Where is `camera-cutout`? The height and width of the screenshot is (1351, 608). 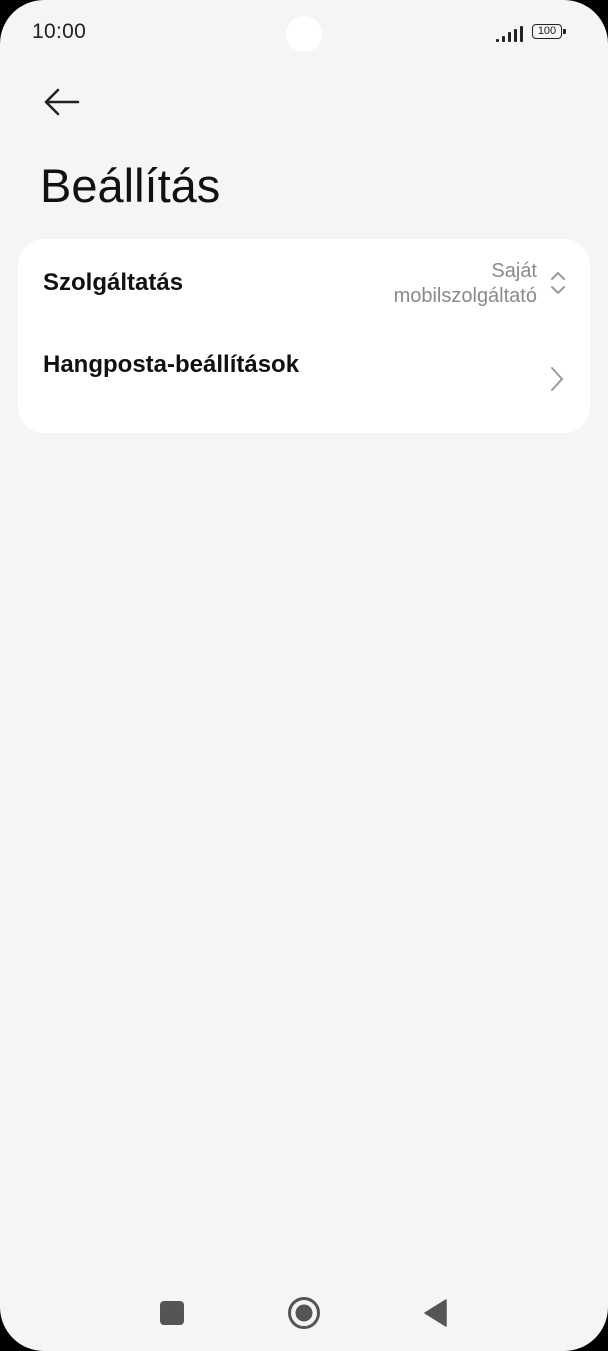
camera-cutout is located at coordinates (304, 34).